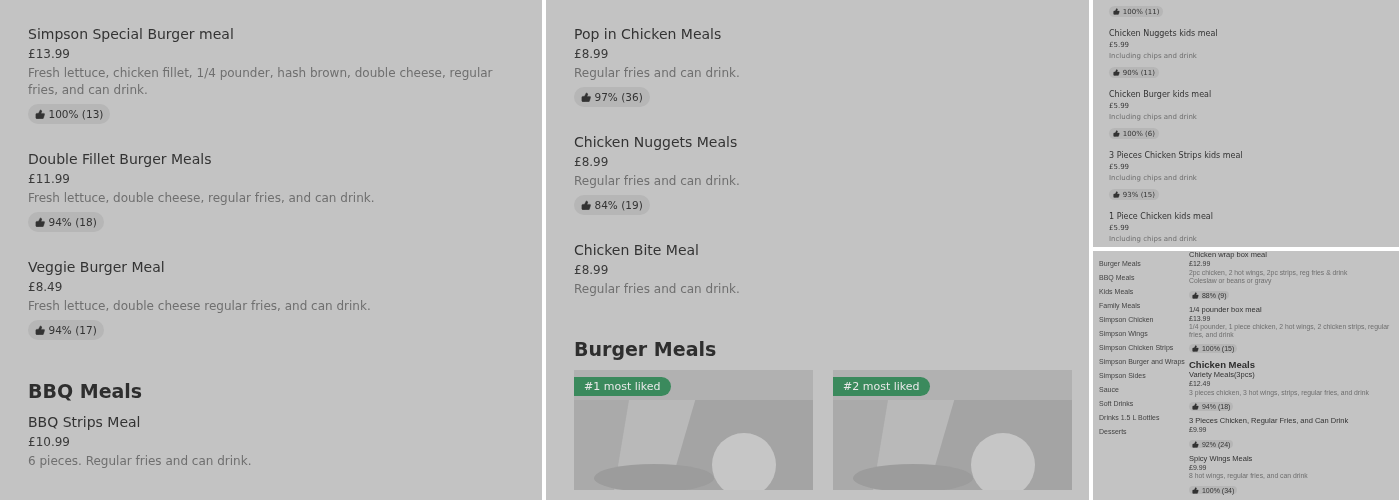 This screenshot has height=500, width=1400. Describe the element at coordinates (261, 82) in the screenshot. I see `item-description: Fresh lettuce, chicken fillet, 1/4 pounder, hash brown, double cheese, regular fries, and can drink.` at that location.